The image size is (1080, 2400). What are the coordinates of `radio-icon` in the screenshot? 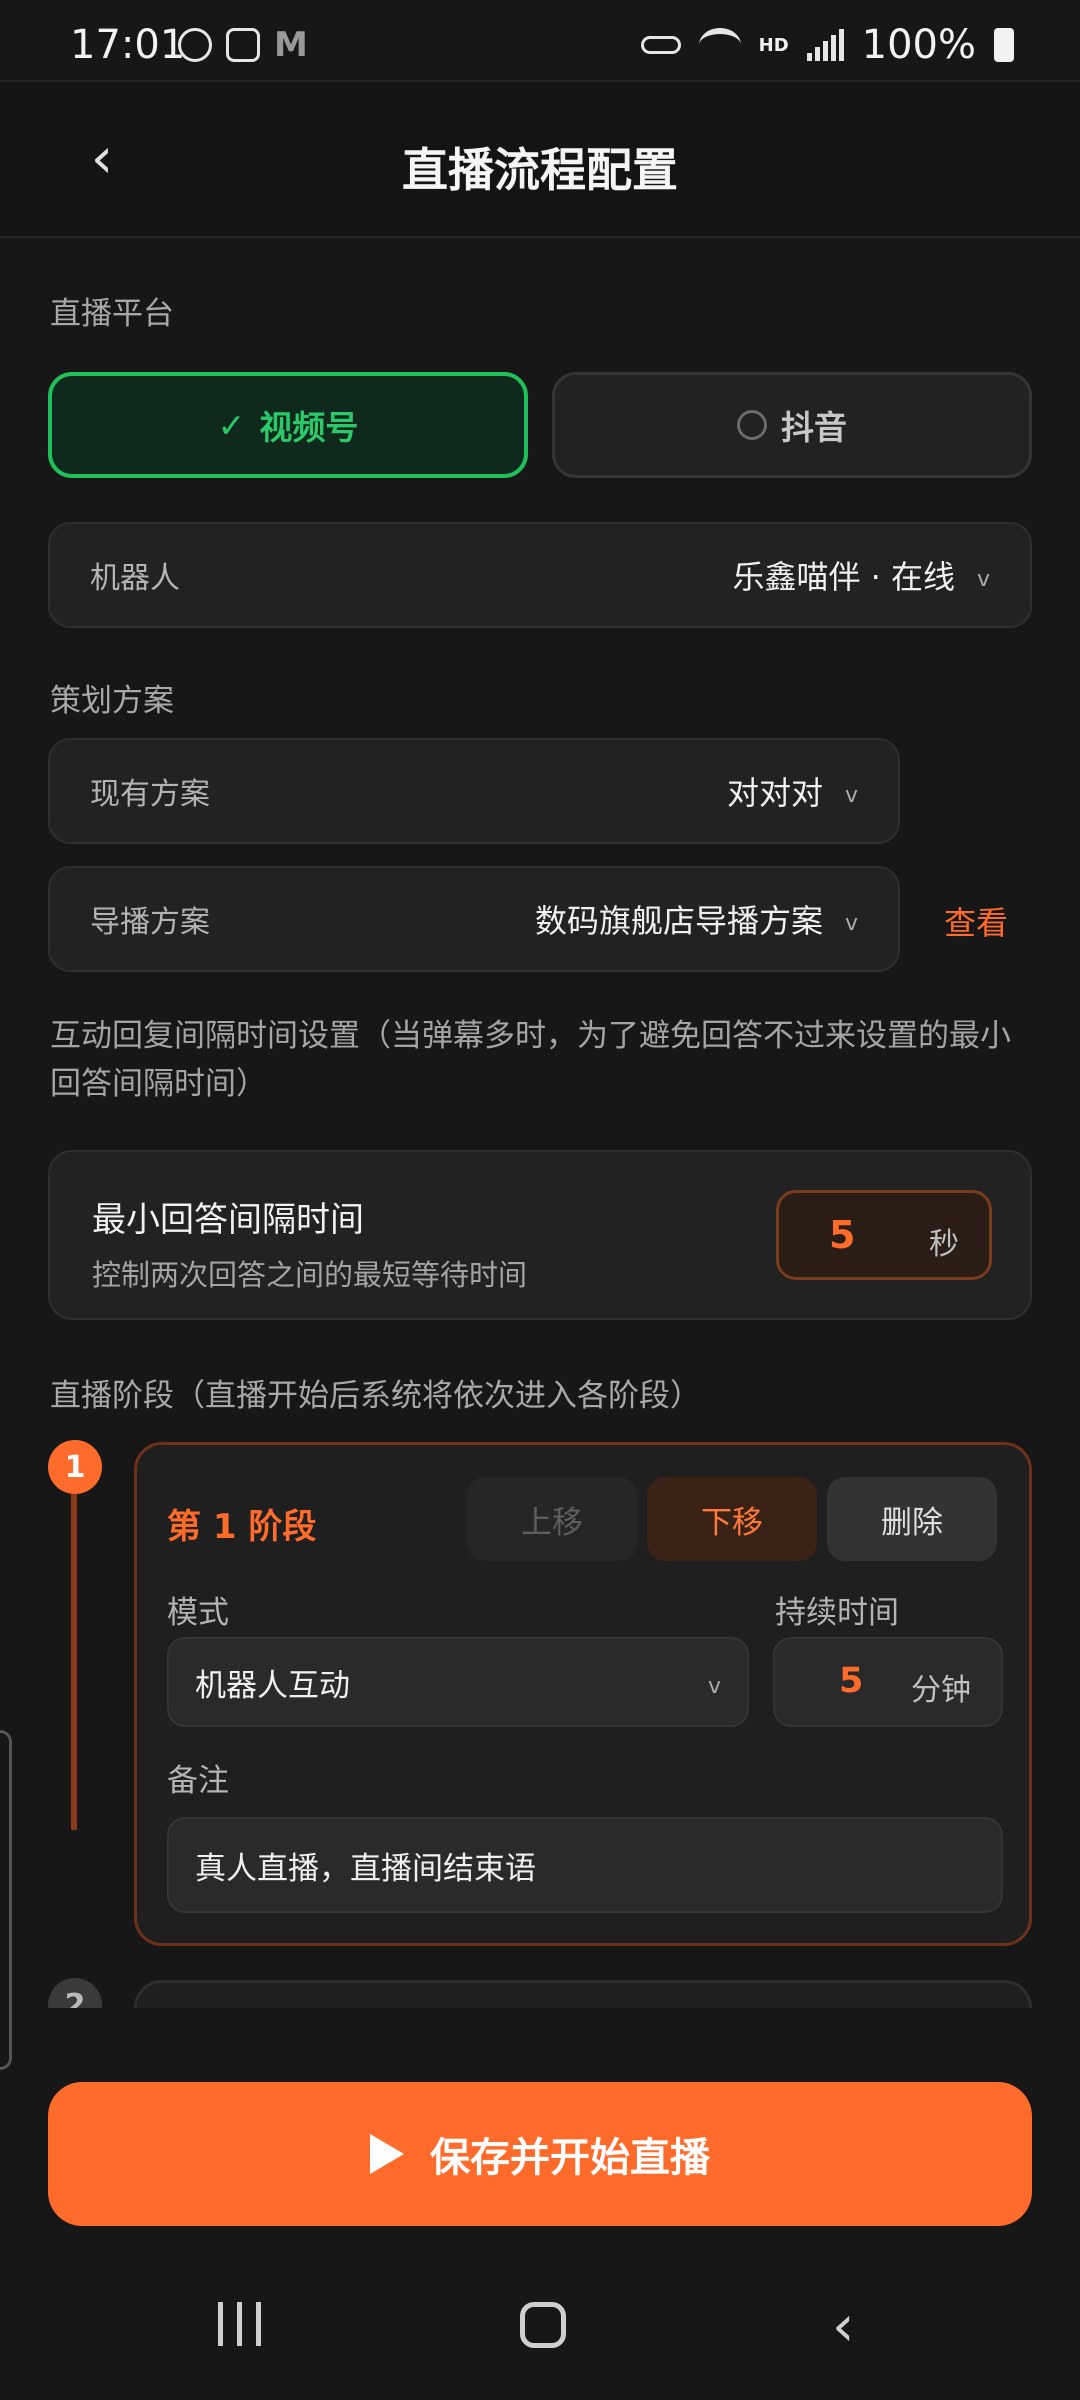 It's located at (752, 425).